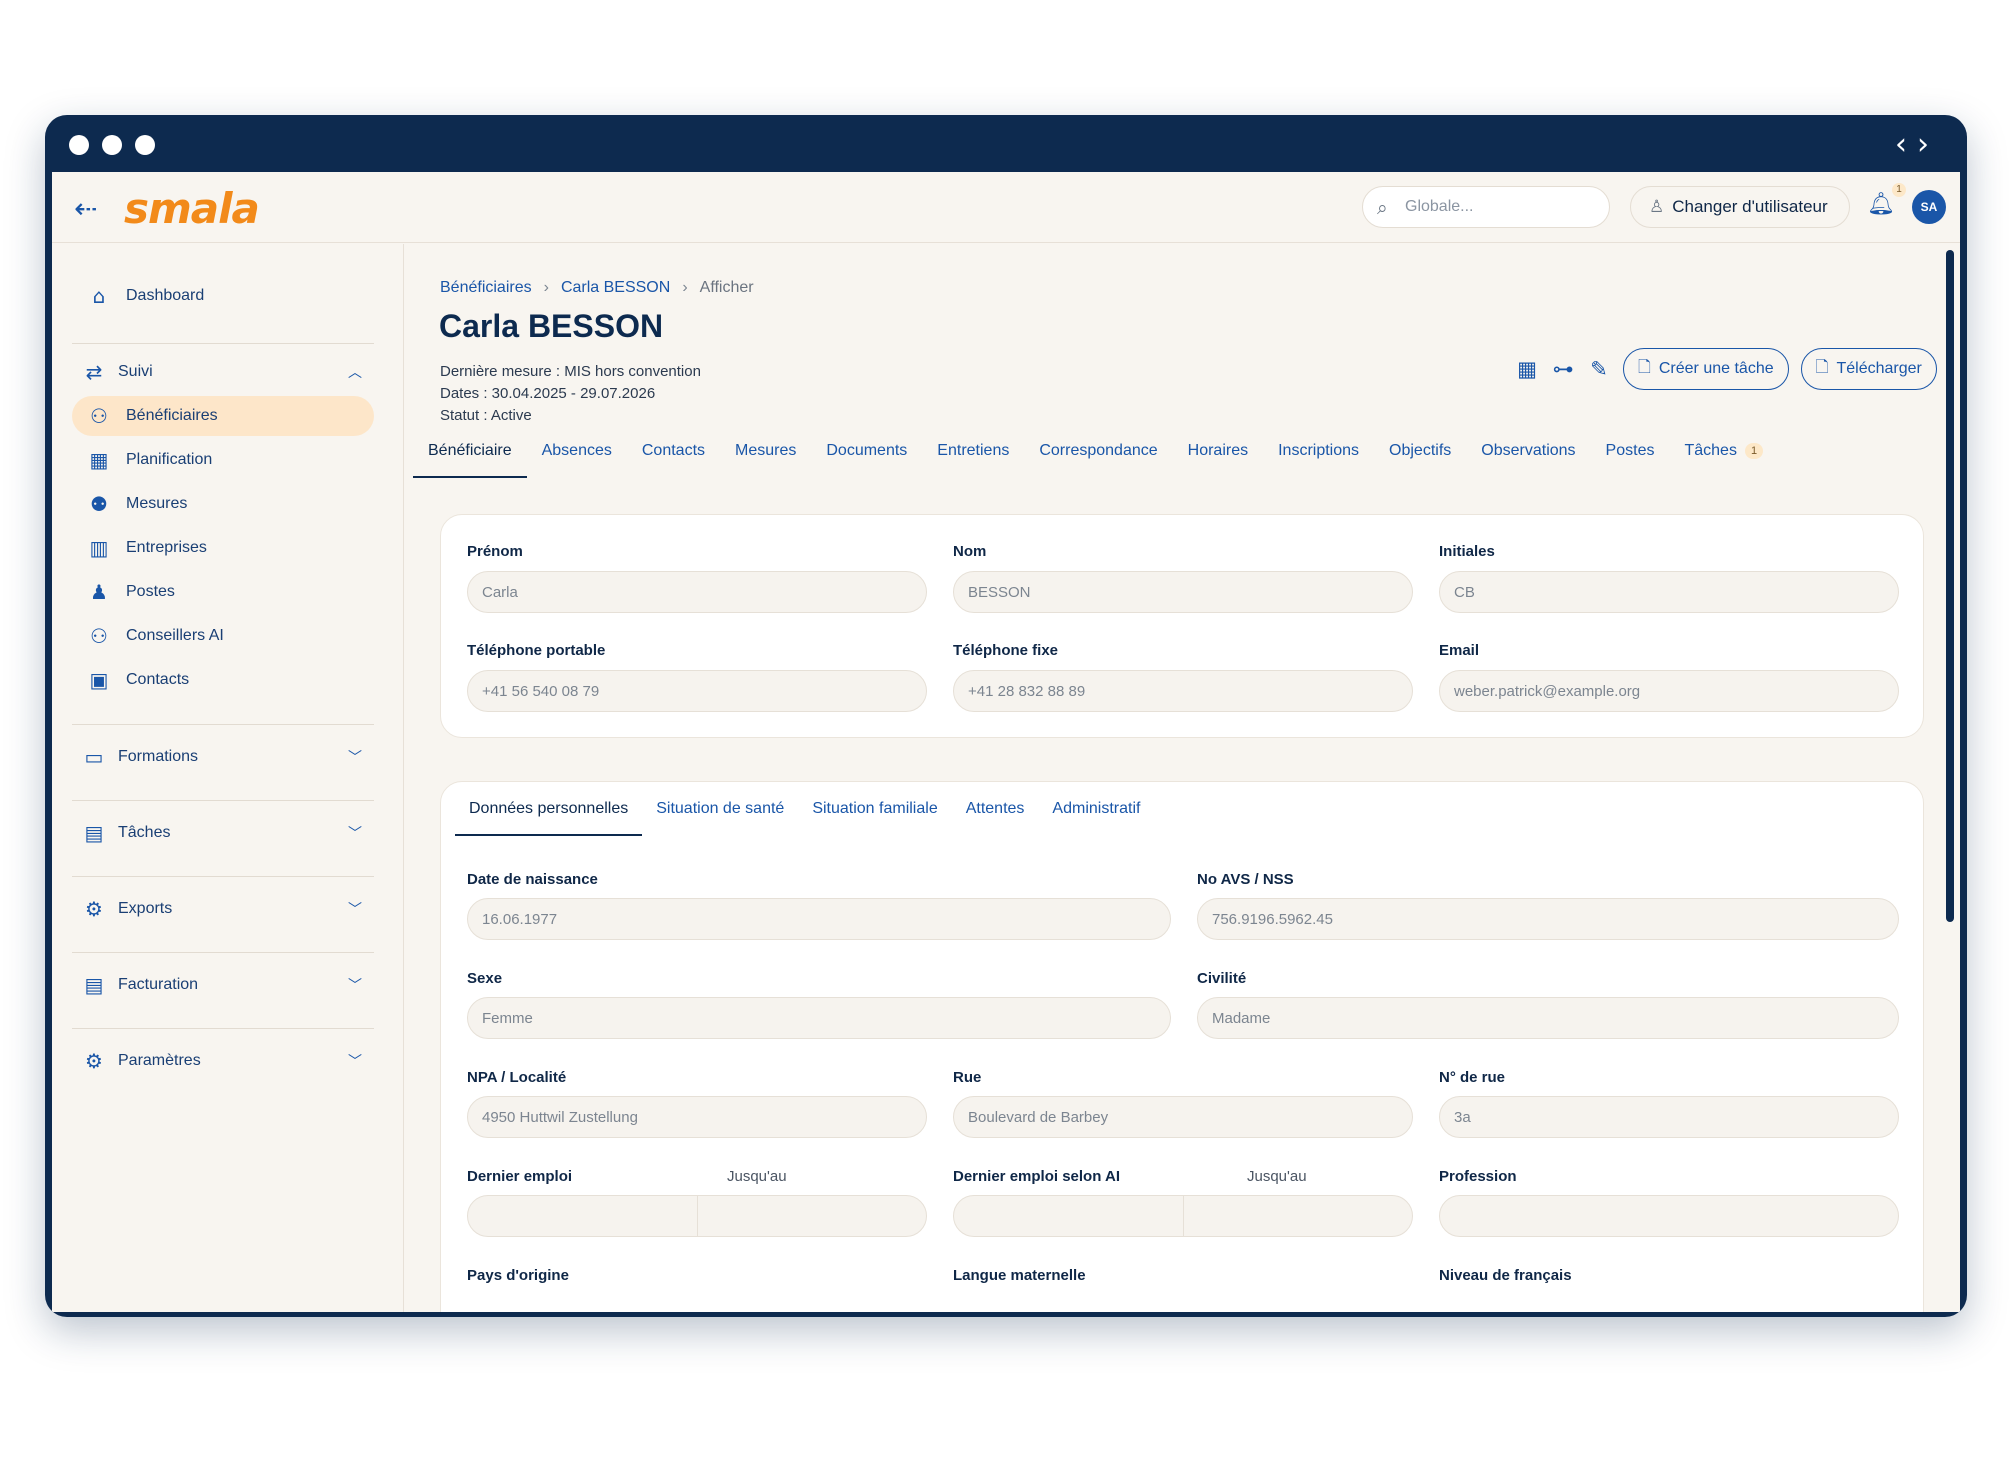  What do you see at coordinates (1318, 451) in the screenshot?
I see `tab-inscriptions: Inscriptions` at bounding box center [1318, 451].